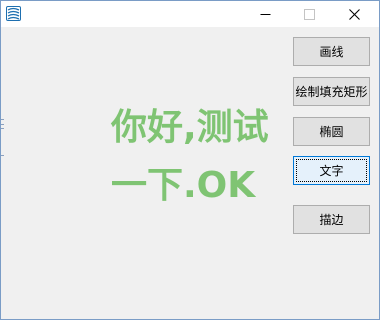 Image resolution: width=380 pixels, height=320 pixels. I want to click on text-button-label: 文字, so click(331, 171).